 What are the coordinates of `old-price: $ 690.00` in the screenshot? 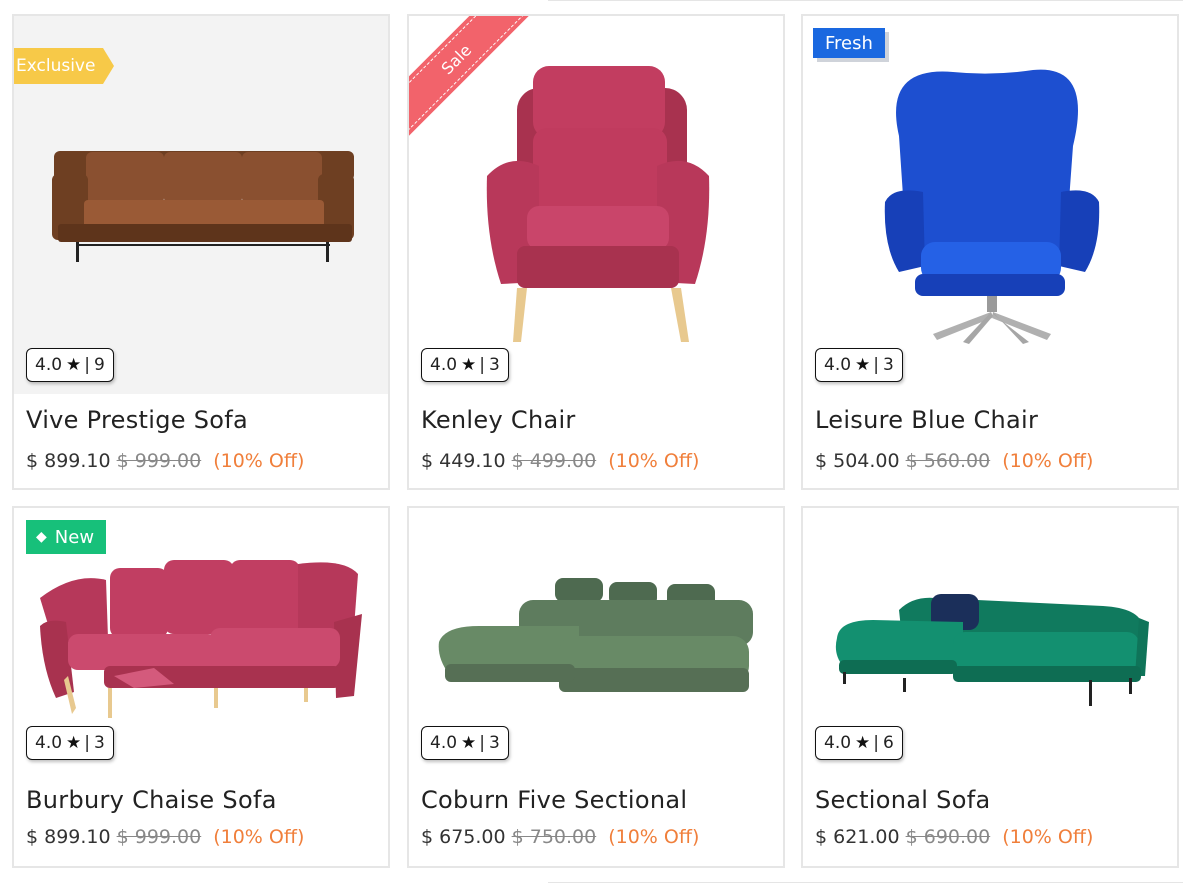 It's located at (948, 837).